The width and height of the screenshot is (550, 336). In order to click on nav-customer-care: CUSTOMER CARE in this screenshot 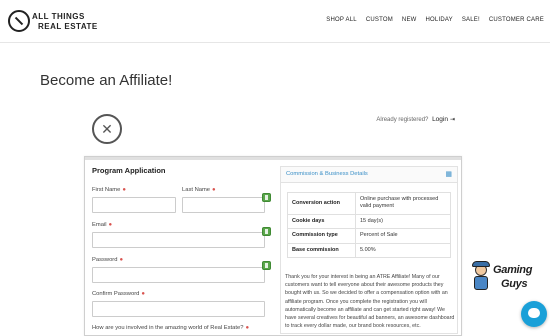, I will do `click(516, 20)`.